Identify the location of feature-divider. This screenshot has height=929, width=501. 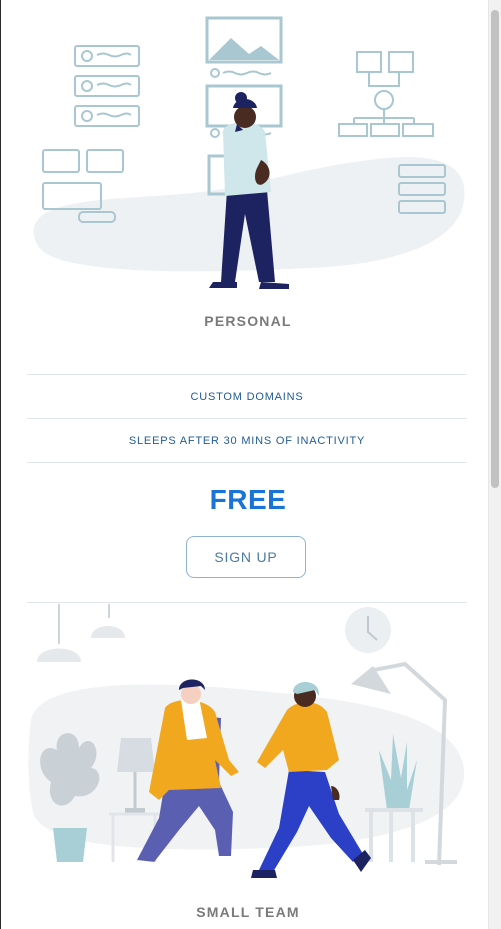
(247, 462).